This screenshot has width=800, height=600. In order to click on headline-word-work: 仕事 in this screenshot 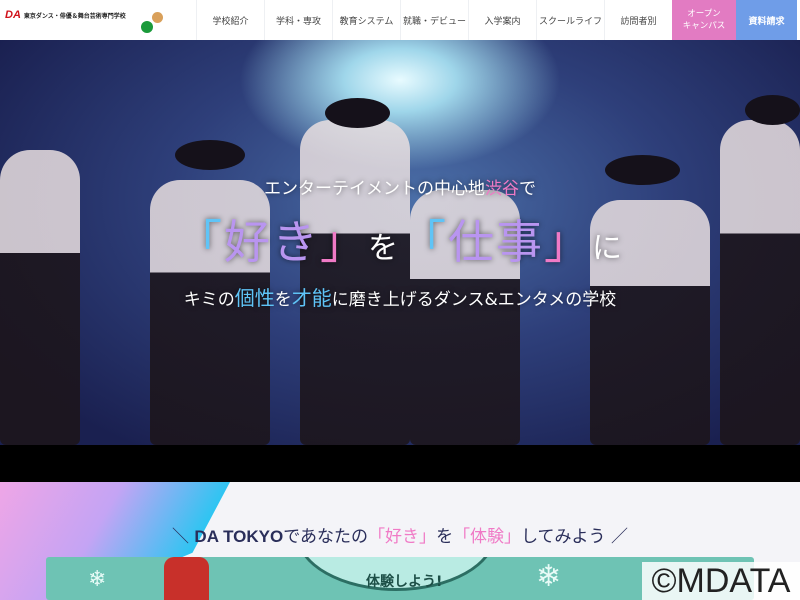, I will do `click(496, 242)`.